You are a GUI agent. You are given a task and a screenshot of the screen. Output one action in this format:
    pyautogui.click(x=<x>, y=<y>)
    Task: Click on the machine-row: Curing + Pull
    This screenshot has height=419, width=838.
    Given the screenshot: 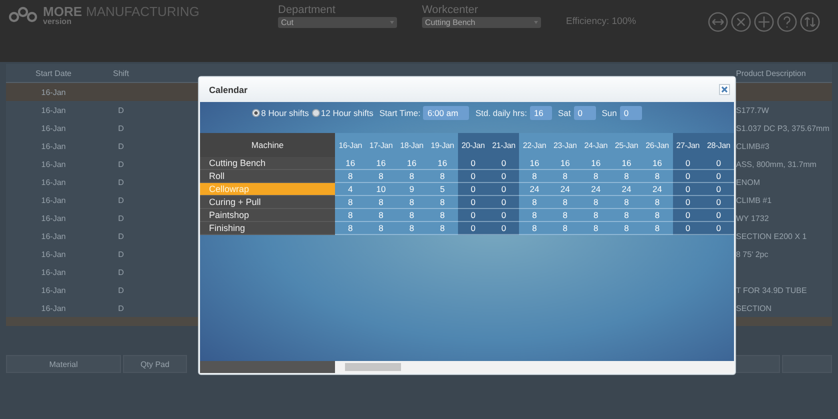 What is the action you would take?
    pyautogui.click(x=267, y=202)
    